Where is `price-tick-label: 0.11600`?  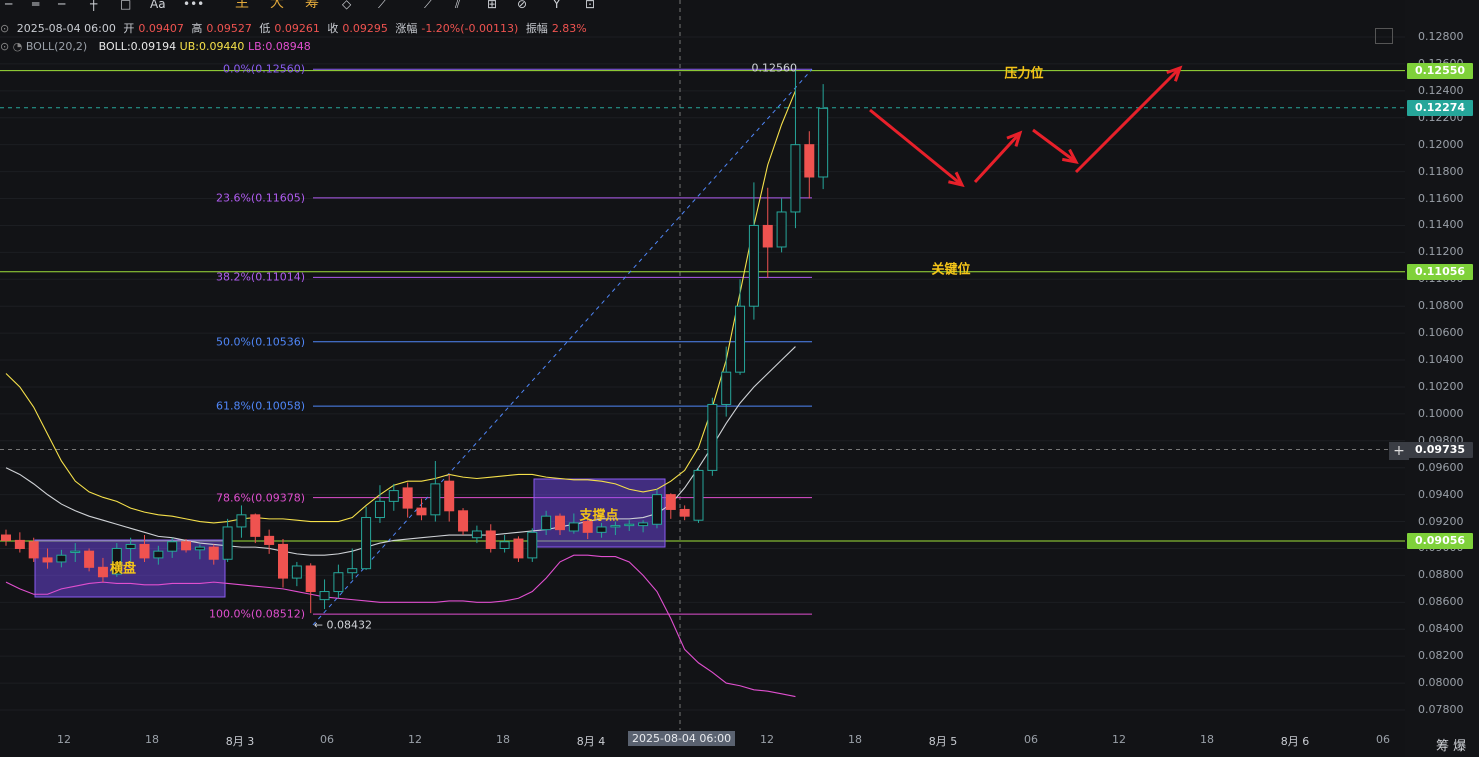
price-tick-label: 0.11600 is located at coordinates (1441, 198).